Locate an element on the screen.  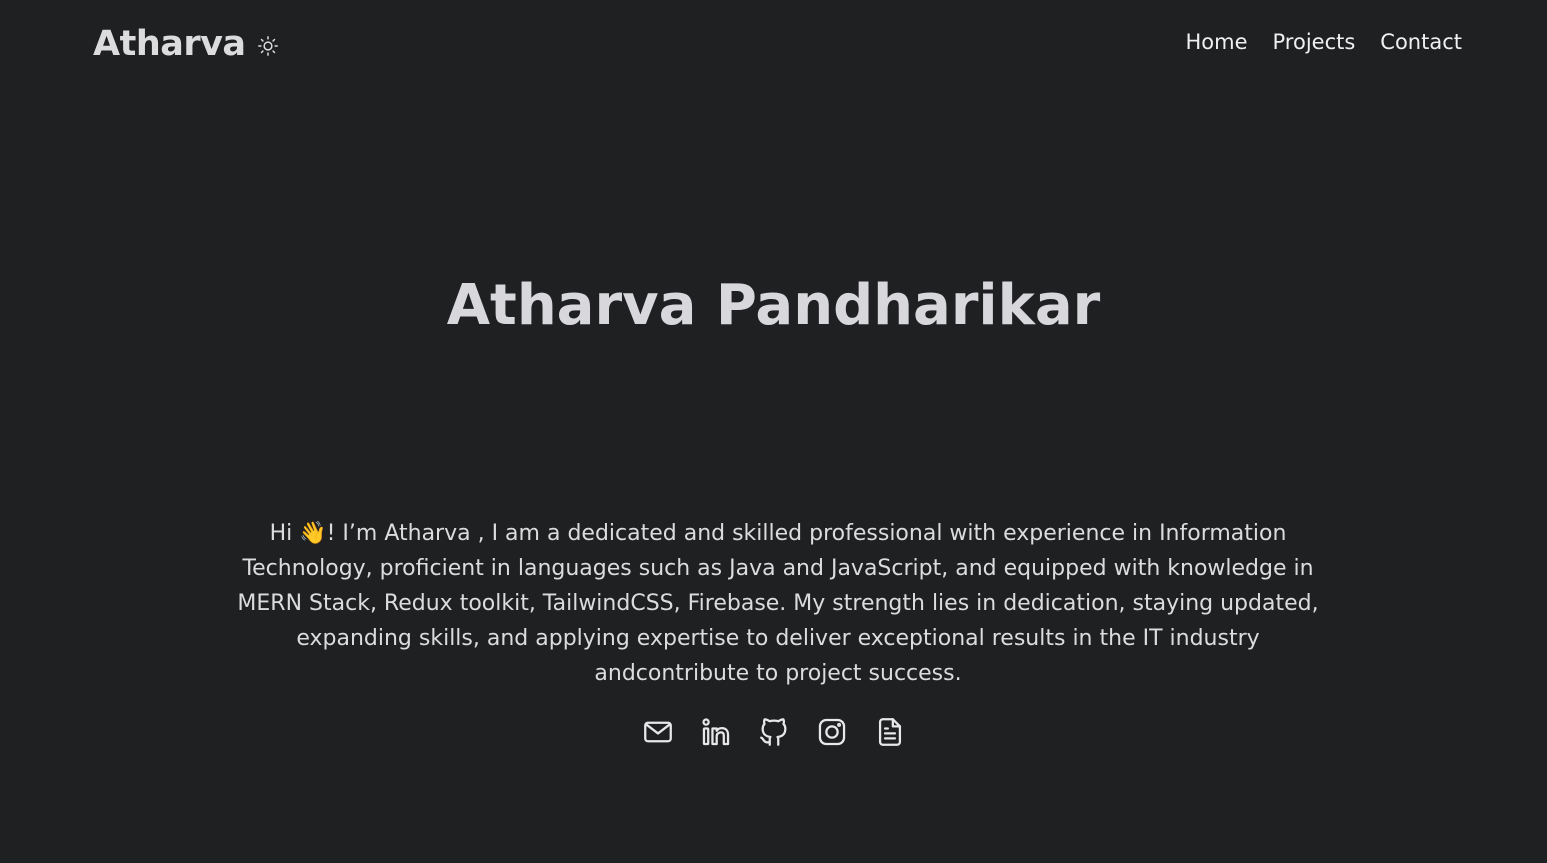
github-icon is located at coordinates (774, 732).